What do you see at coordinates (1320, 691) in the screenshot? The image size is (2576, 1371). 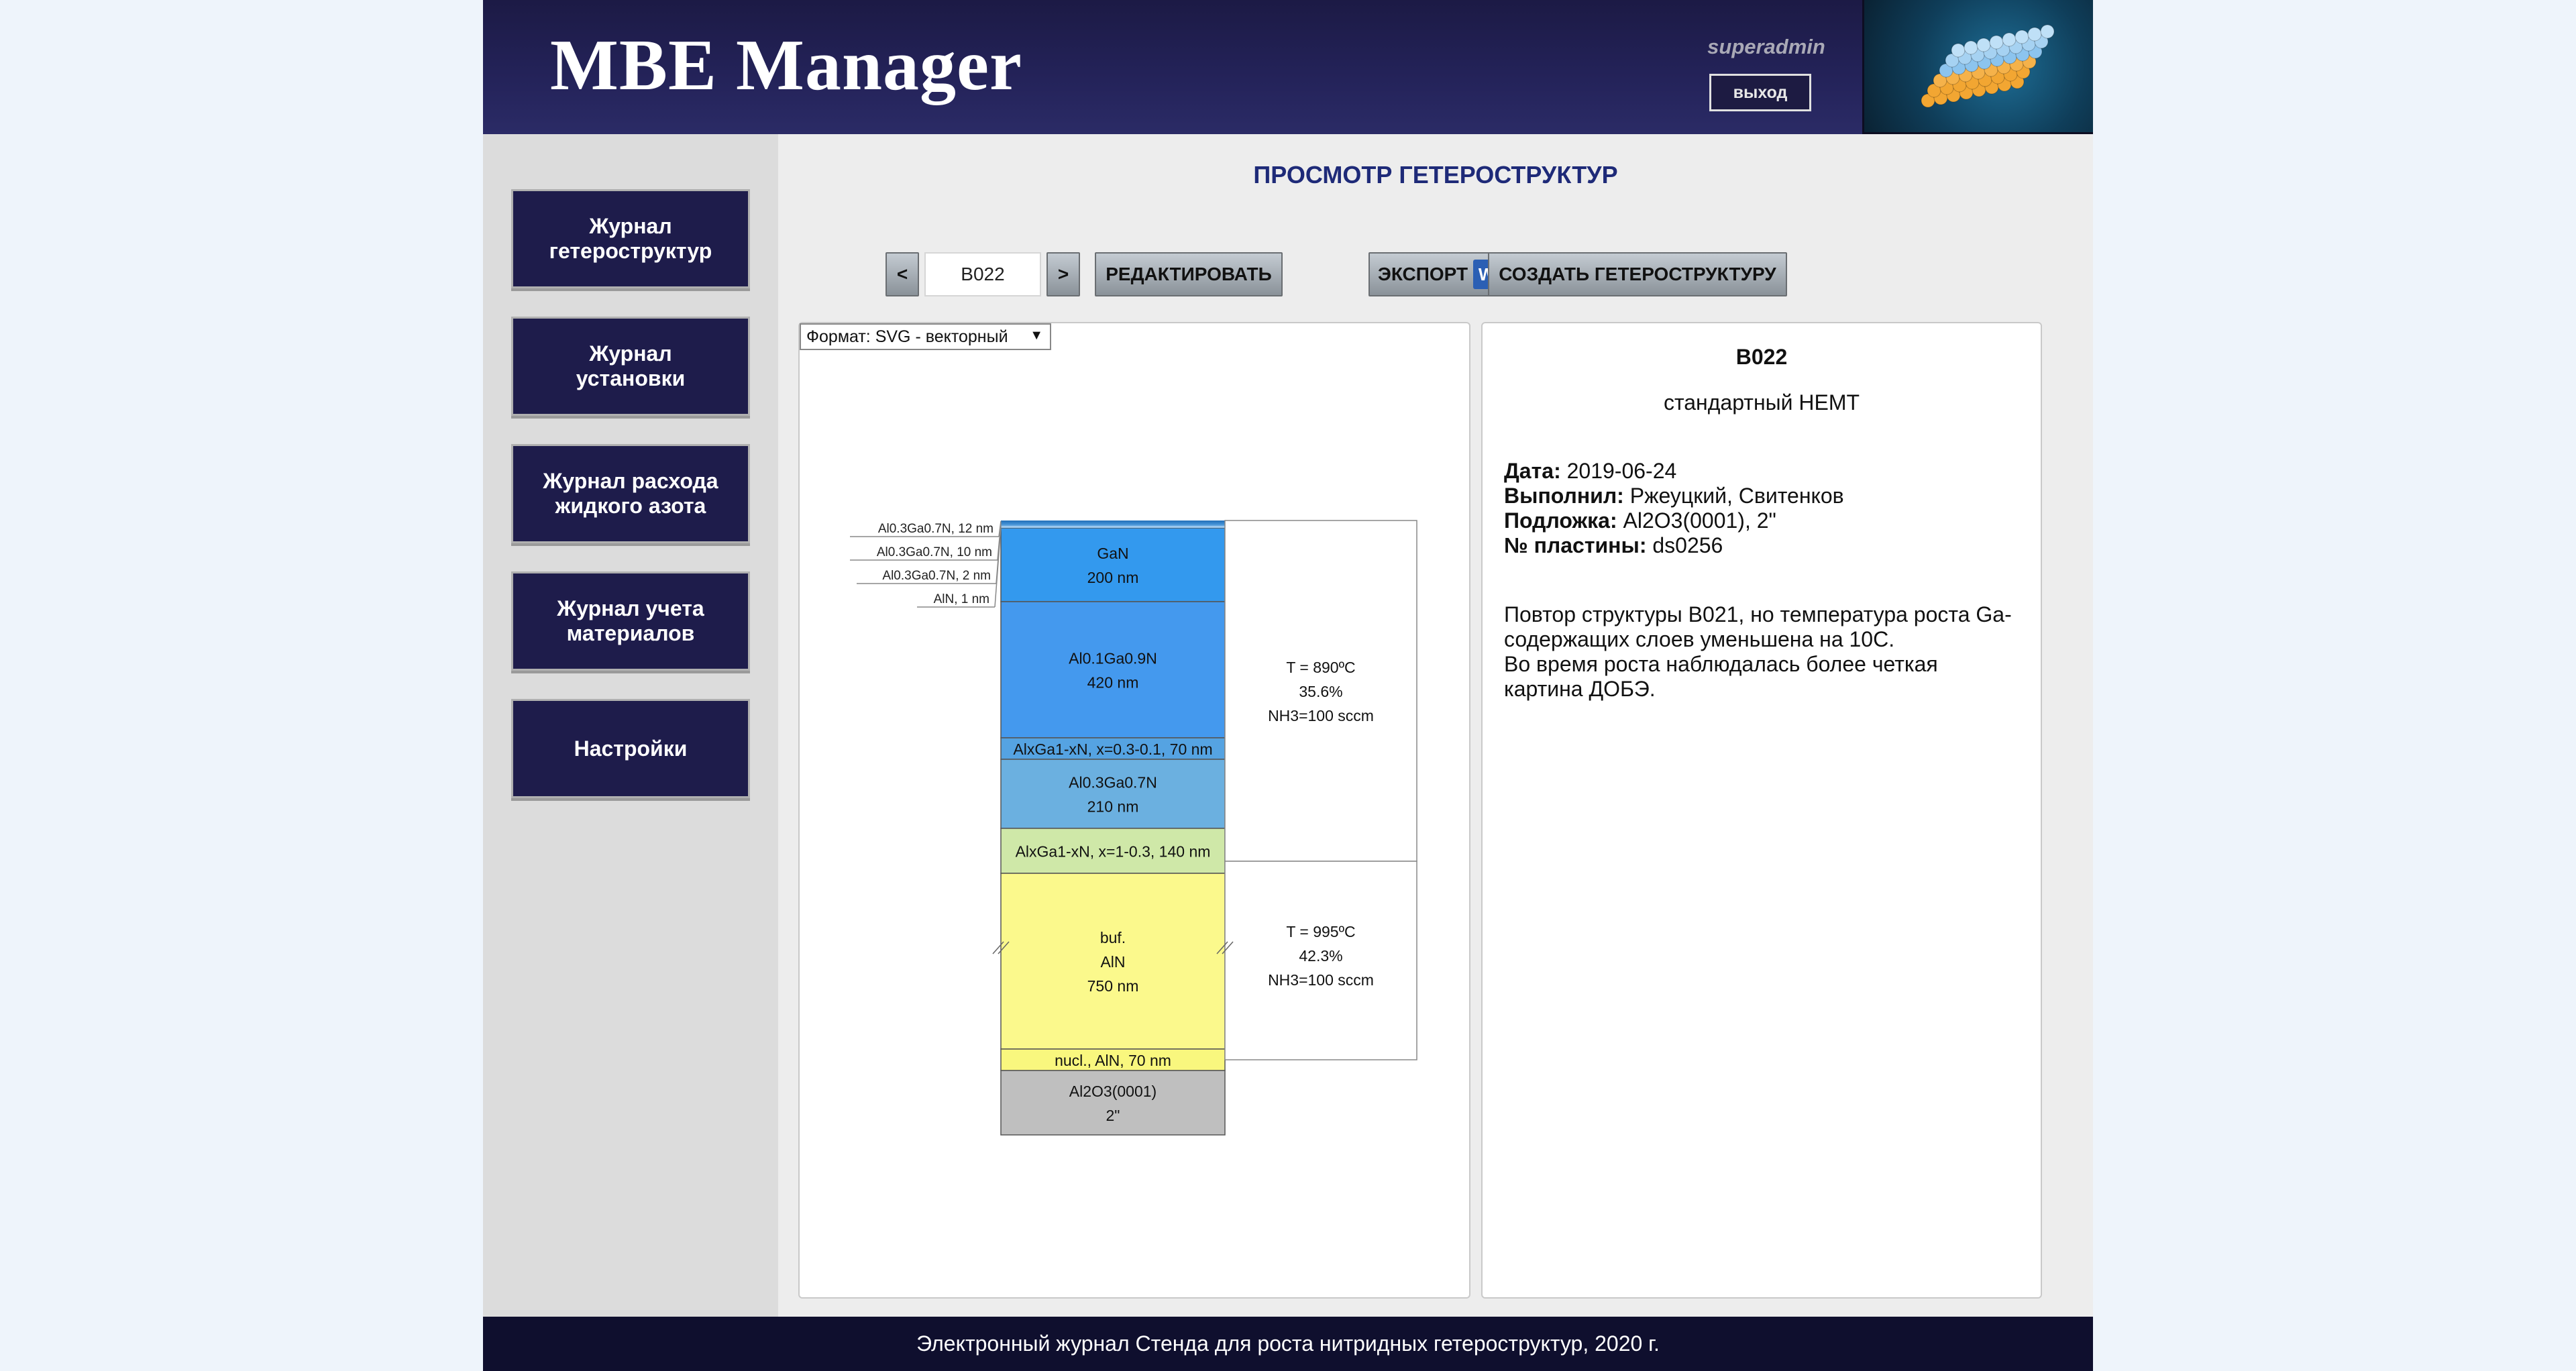 I see `growth-condition-1-line: 35.6%` at bounding box center [1320, 691].